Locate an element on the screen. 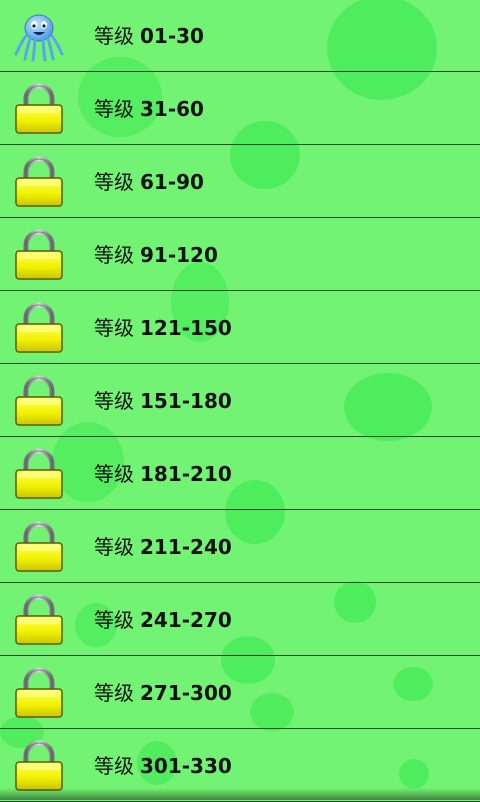 This screenshot has width=480, height=802. level-row: 等级 91-120 is located at coordinates (240, 255).